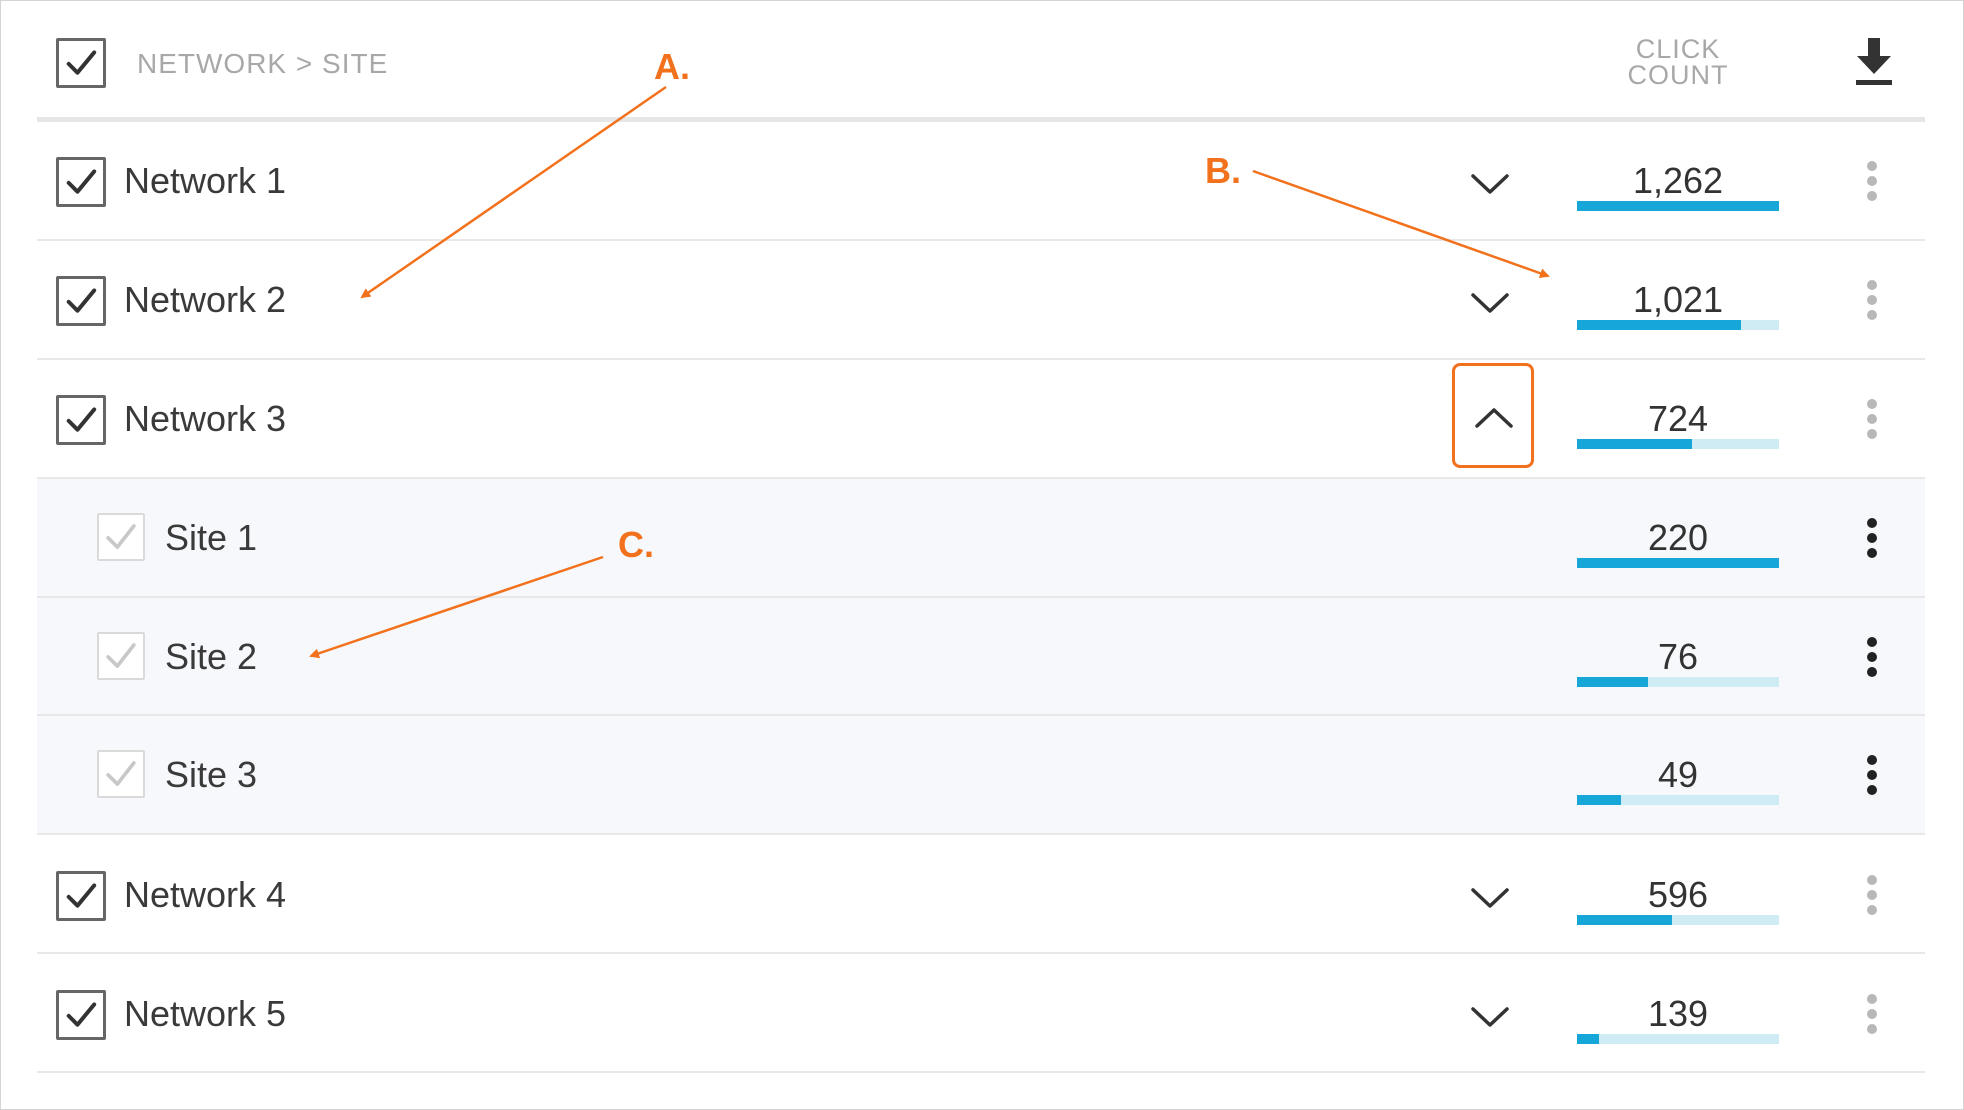 The height and width of the screenshot is (1110, 1964). Describe the element at coordinates (1401, 224) in the screenshot. I see `annotation-arrow-b` at that location.